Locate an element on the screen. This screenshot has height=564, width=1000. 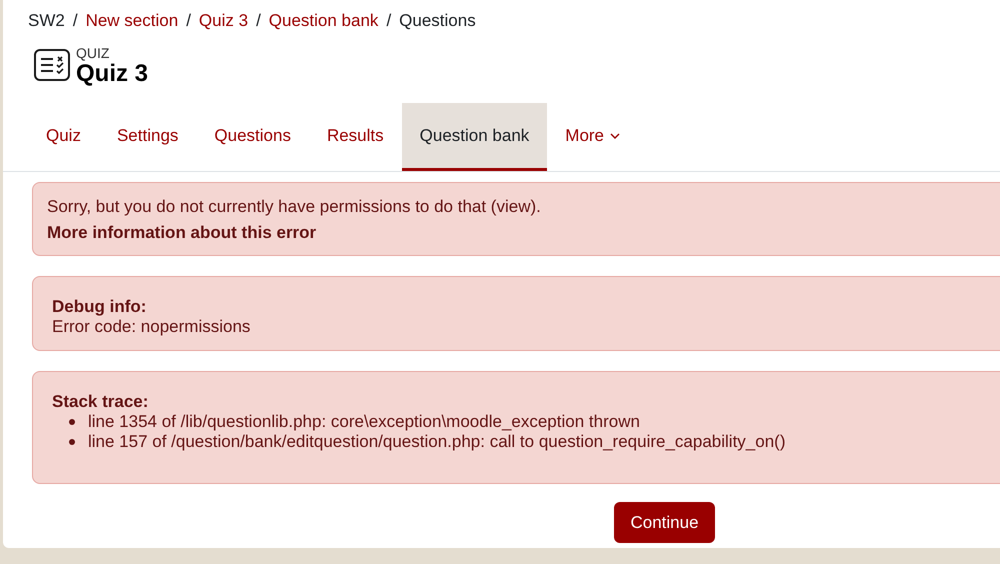
nav-tab: More is located at coordinates (592, 137).